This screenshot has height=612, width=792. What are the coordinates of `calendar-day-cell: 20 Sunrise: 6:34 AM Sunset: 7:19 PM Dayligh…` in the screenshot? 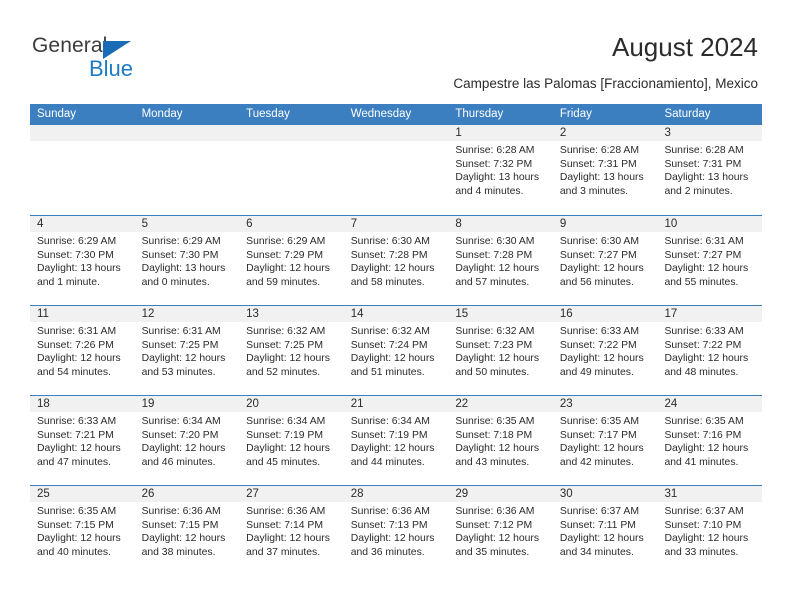 It's located at (291, 440).